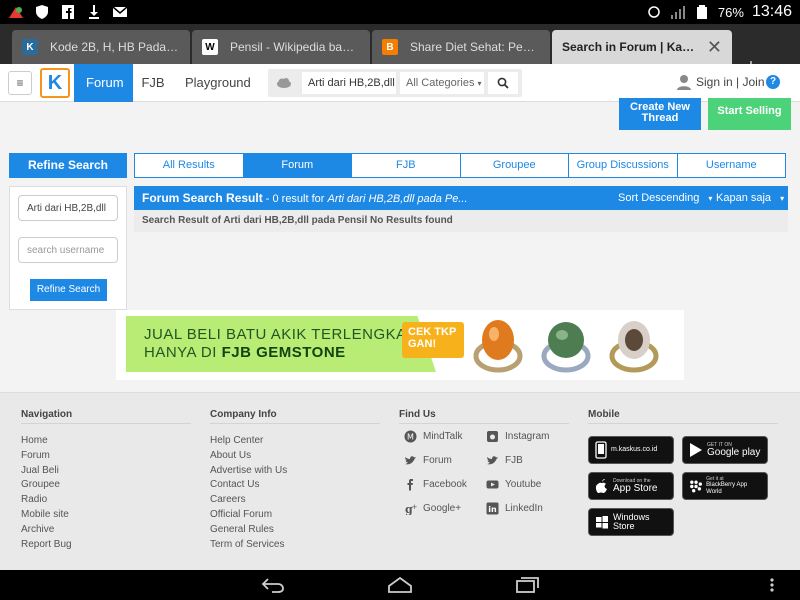  Describe the element at coordinates (248, 441) in the screenshot. I see `footer-link-help: Help Center` at that location.